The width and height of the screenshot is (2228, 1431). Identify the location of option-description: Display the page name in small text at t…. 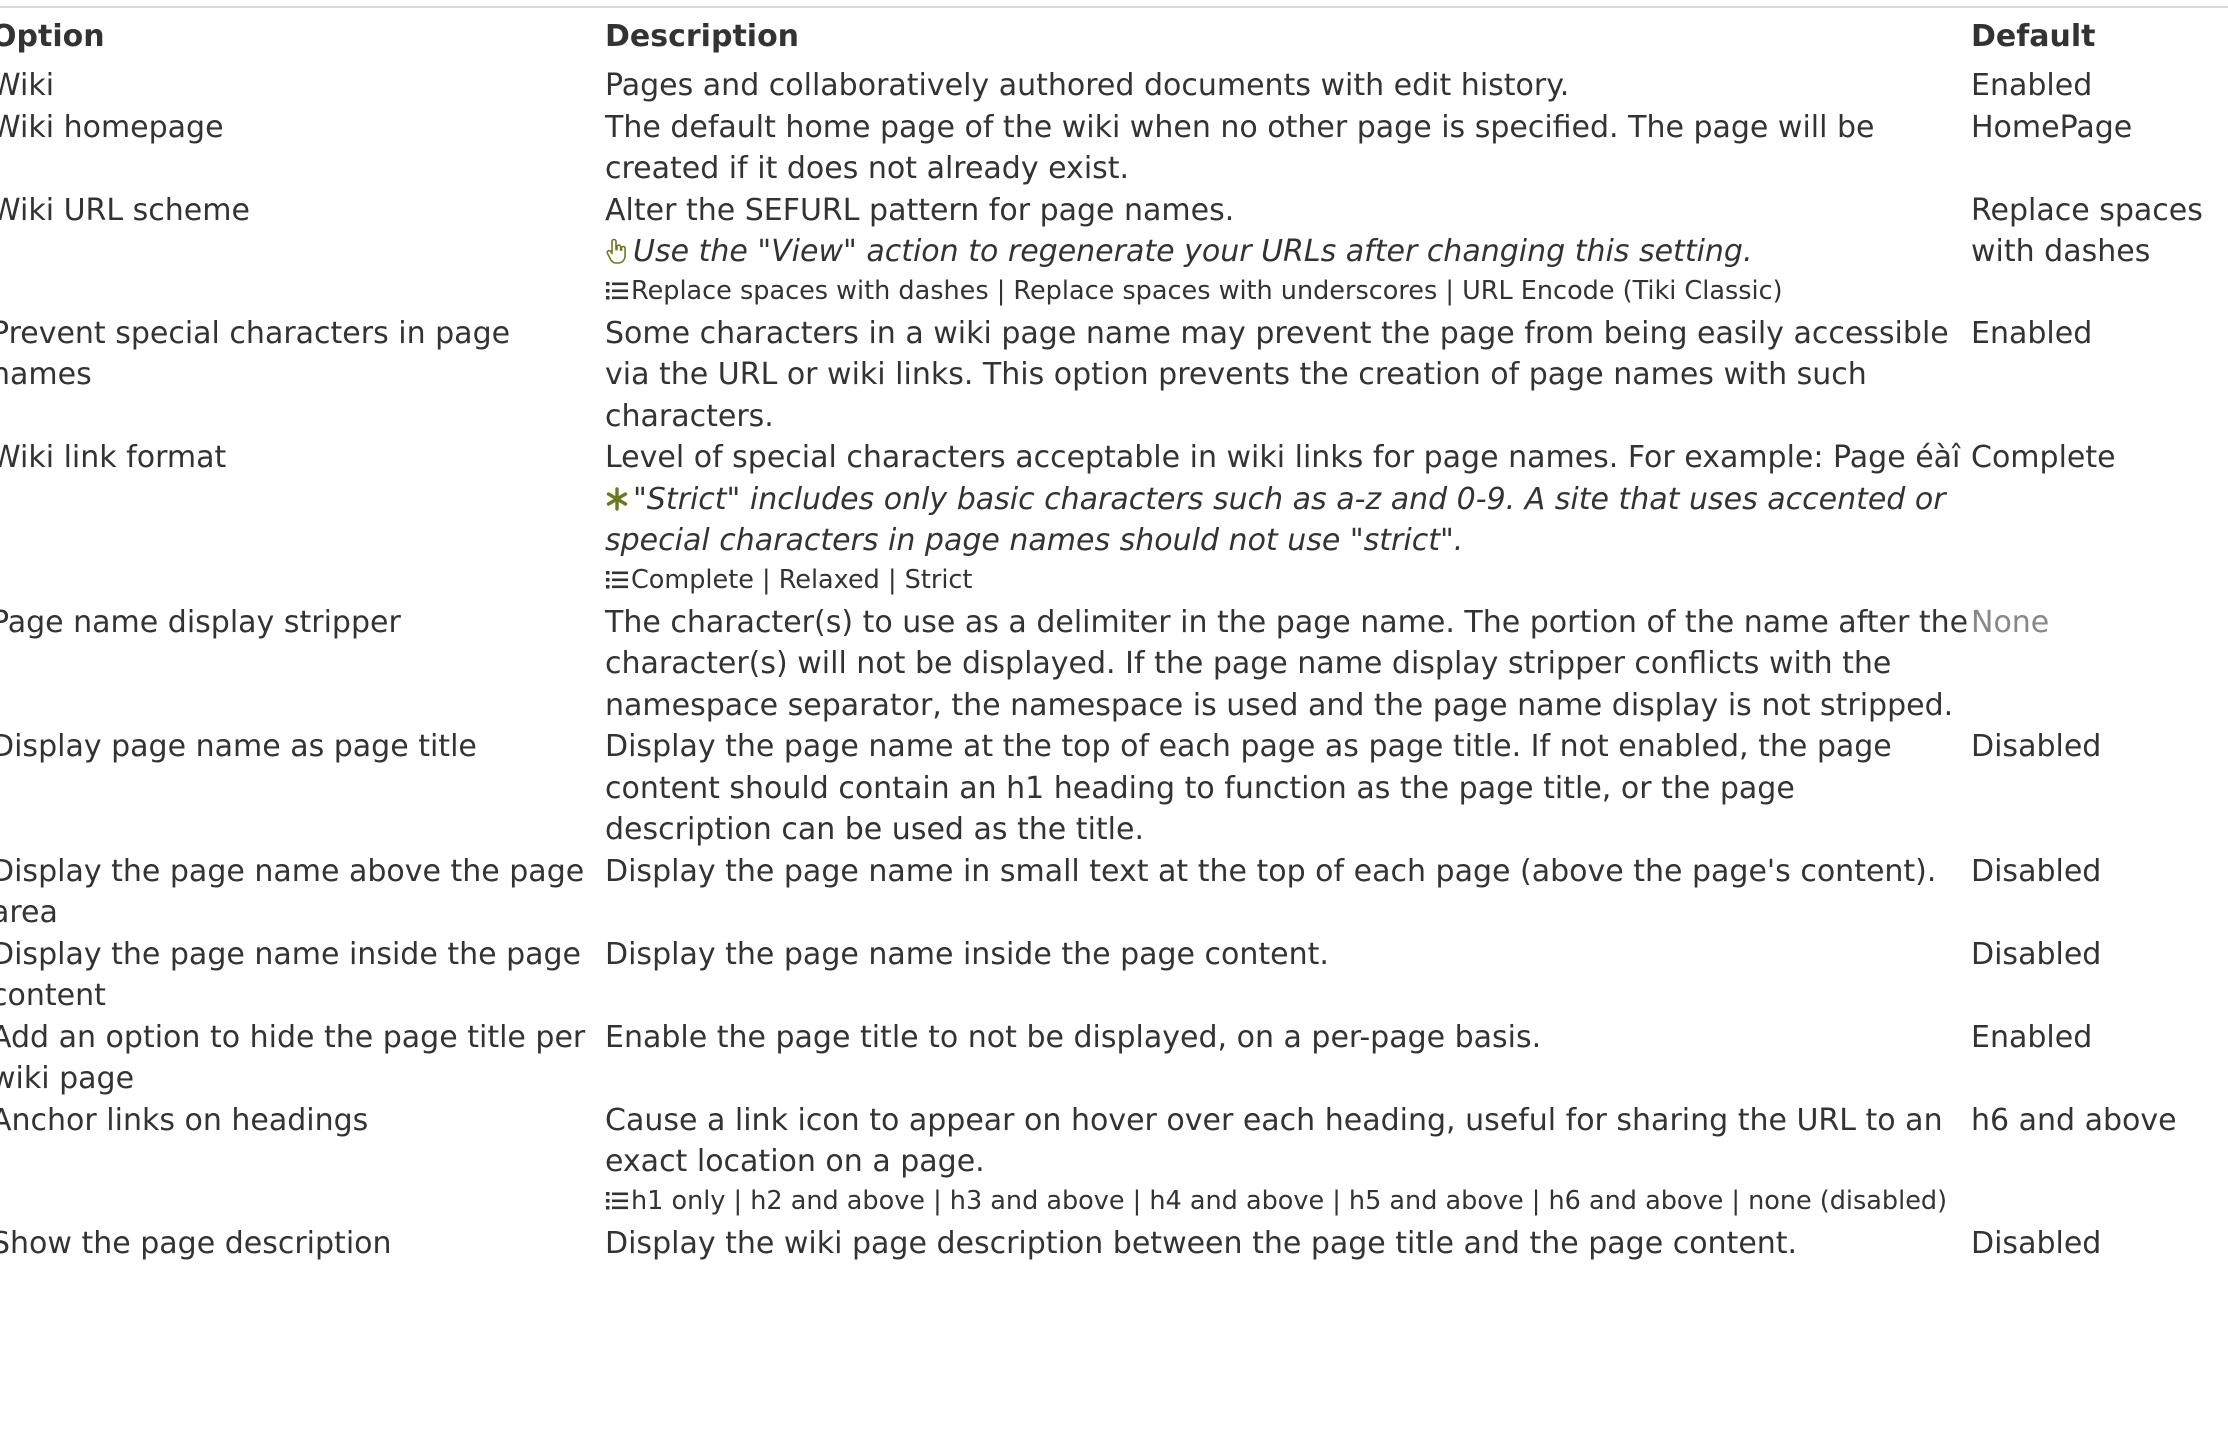
(1271, 871).